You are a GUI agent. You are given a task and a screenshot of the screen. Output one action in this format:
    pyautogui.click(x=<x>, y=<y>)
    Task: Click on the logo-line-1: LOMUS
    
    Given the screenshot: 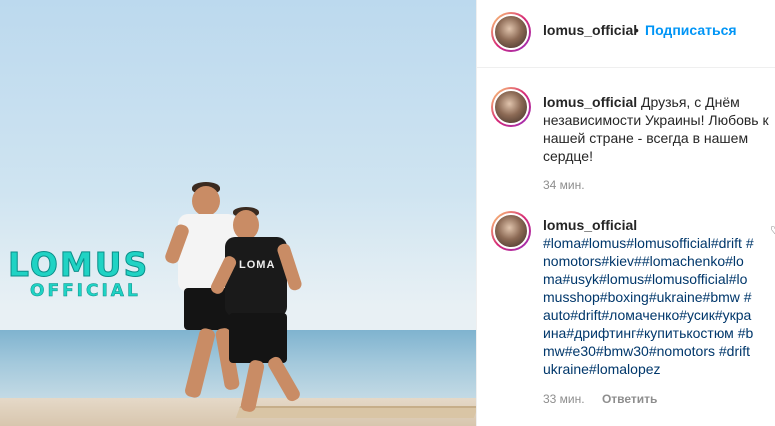 What is the action you would take?
    pyautogui.click(x=79, y=264)
    